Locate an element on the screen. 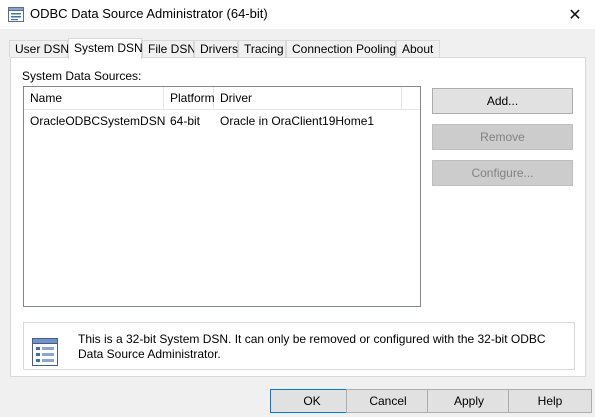 This screenshot has width=595, height=417. remove-button: Remove is located at coordinates (502, 137).